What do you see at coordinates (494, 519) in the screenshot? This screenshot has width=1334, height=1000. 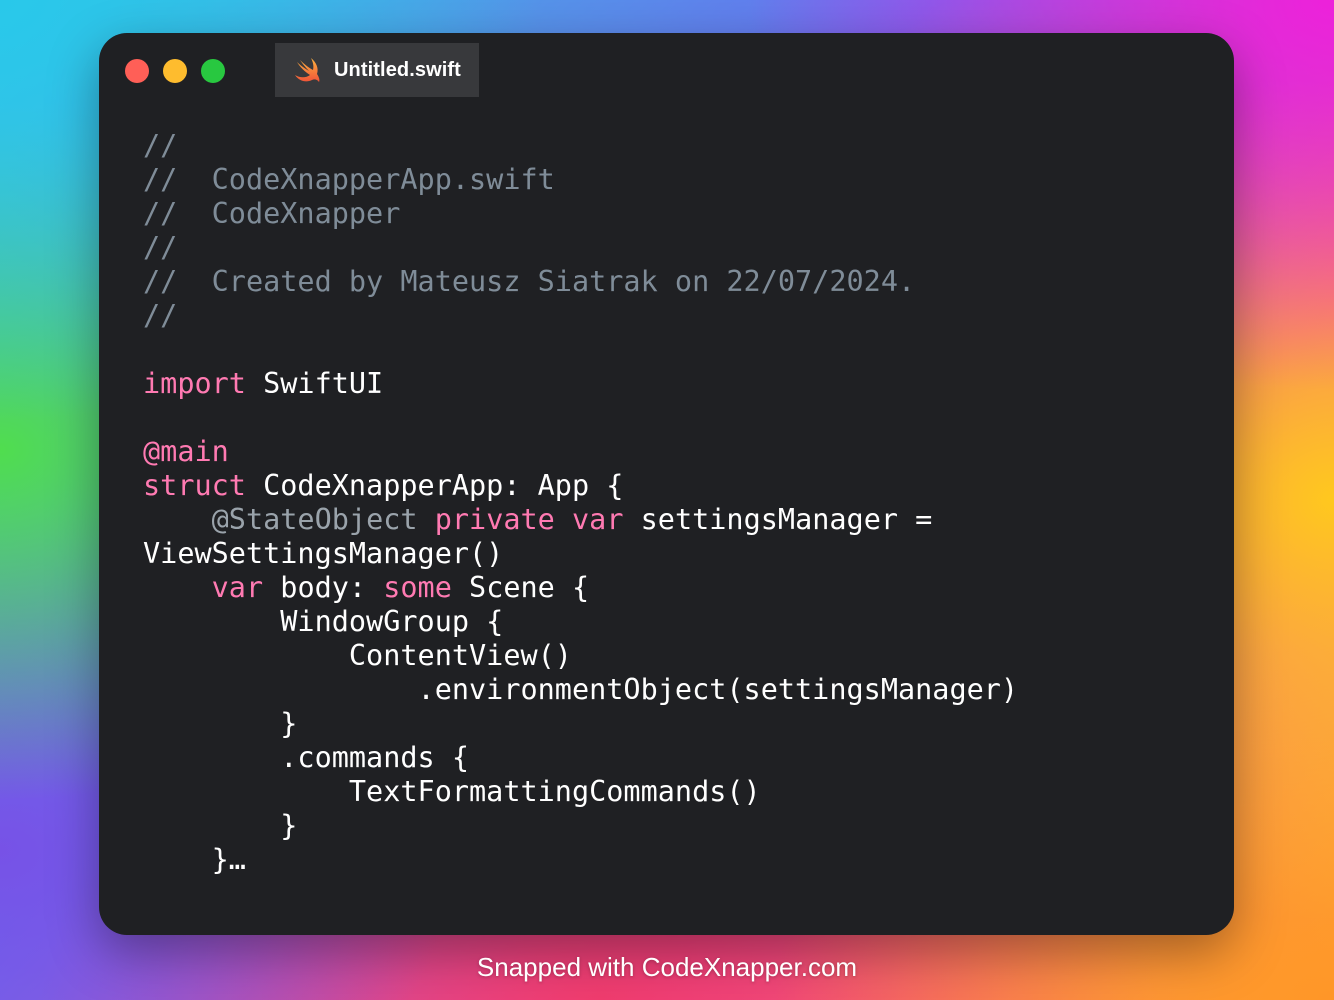 I see `code-token: private` at bounding box center [494, 519].